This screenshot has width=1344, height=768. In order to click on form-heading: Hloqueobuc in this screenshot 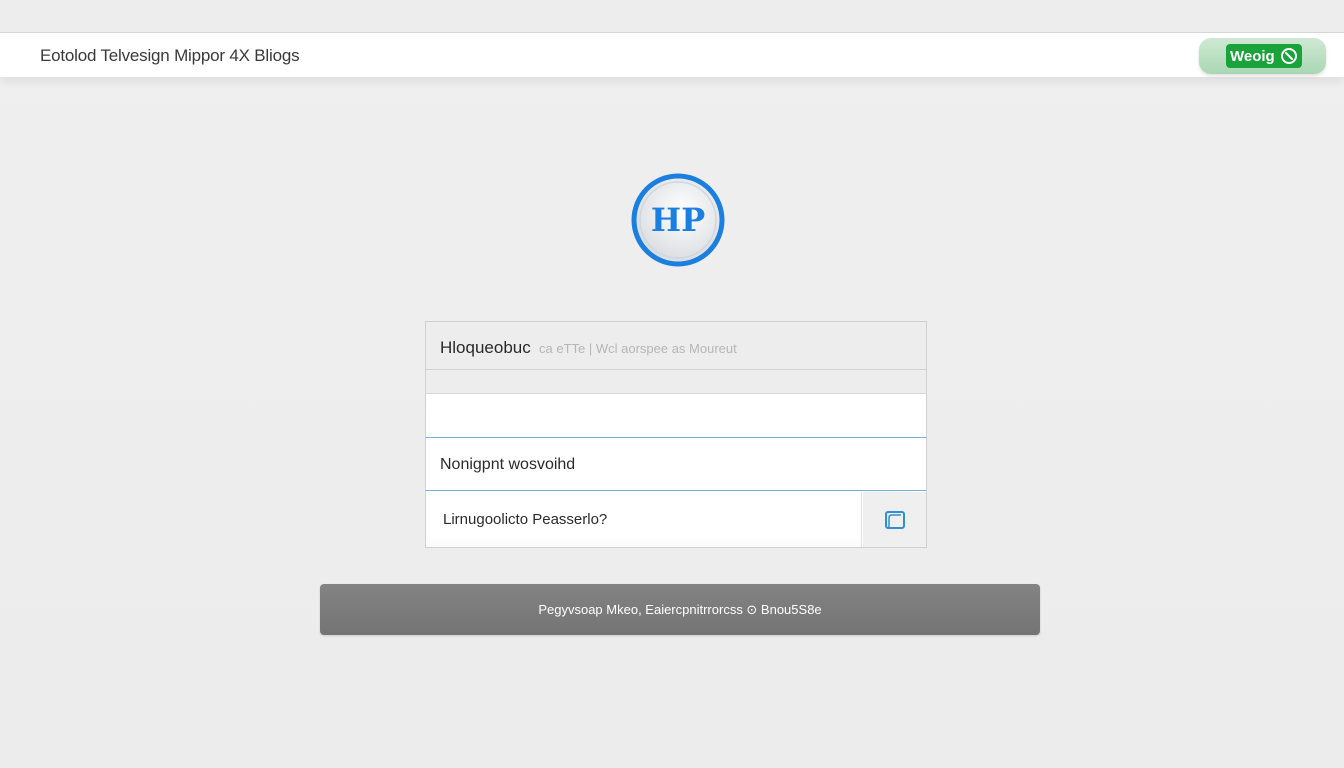, I will do `click(485, 347)`.